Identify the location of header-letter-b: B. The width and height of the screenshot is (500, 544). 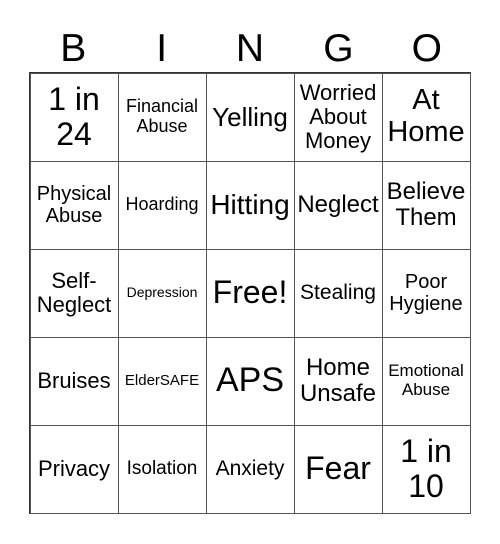
(73, 48).